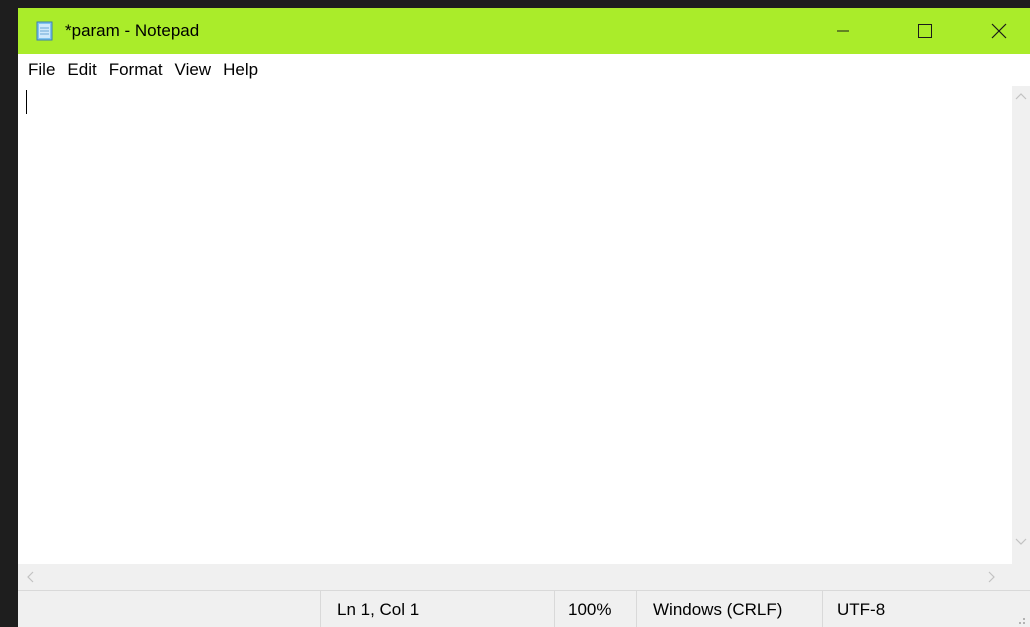 Image resolution: width=1030 pixels, height=627 pixels. I want to click on notepad-icon, so click(44, 31).